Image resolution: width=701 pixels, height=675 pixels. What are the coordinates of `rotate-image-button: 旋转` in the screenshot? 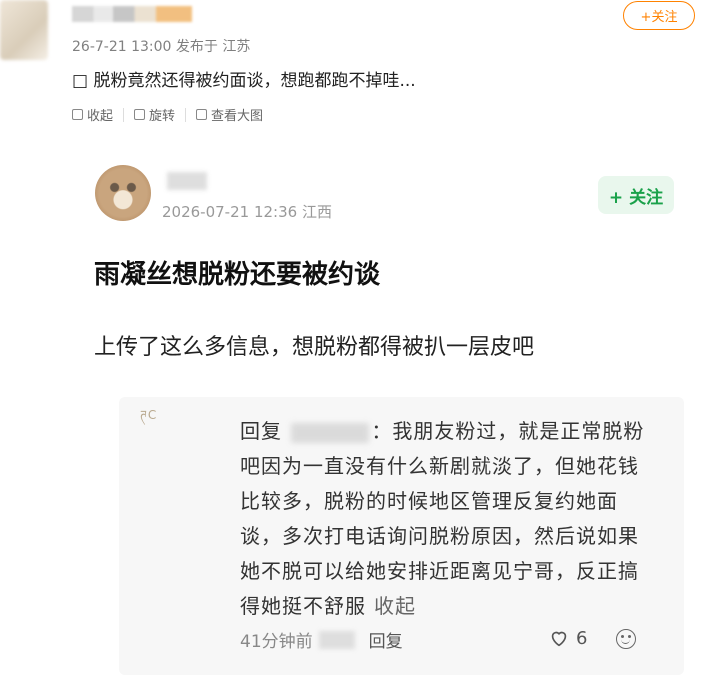 It's located at (154, 114).